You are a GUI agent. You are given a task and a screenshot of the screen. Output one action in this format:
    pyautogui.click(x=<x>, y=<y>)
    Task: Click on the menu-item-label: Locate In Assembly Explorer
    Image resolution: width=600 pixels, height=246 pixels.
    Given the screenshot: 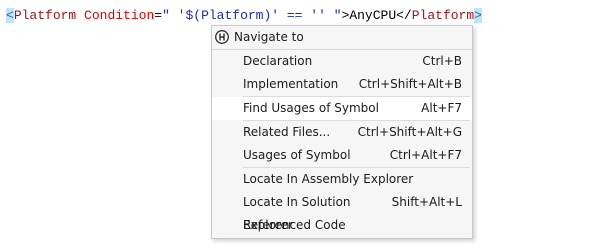 What is the action you would take?
    pyautogui.click(x=328, y=179)
    